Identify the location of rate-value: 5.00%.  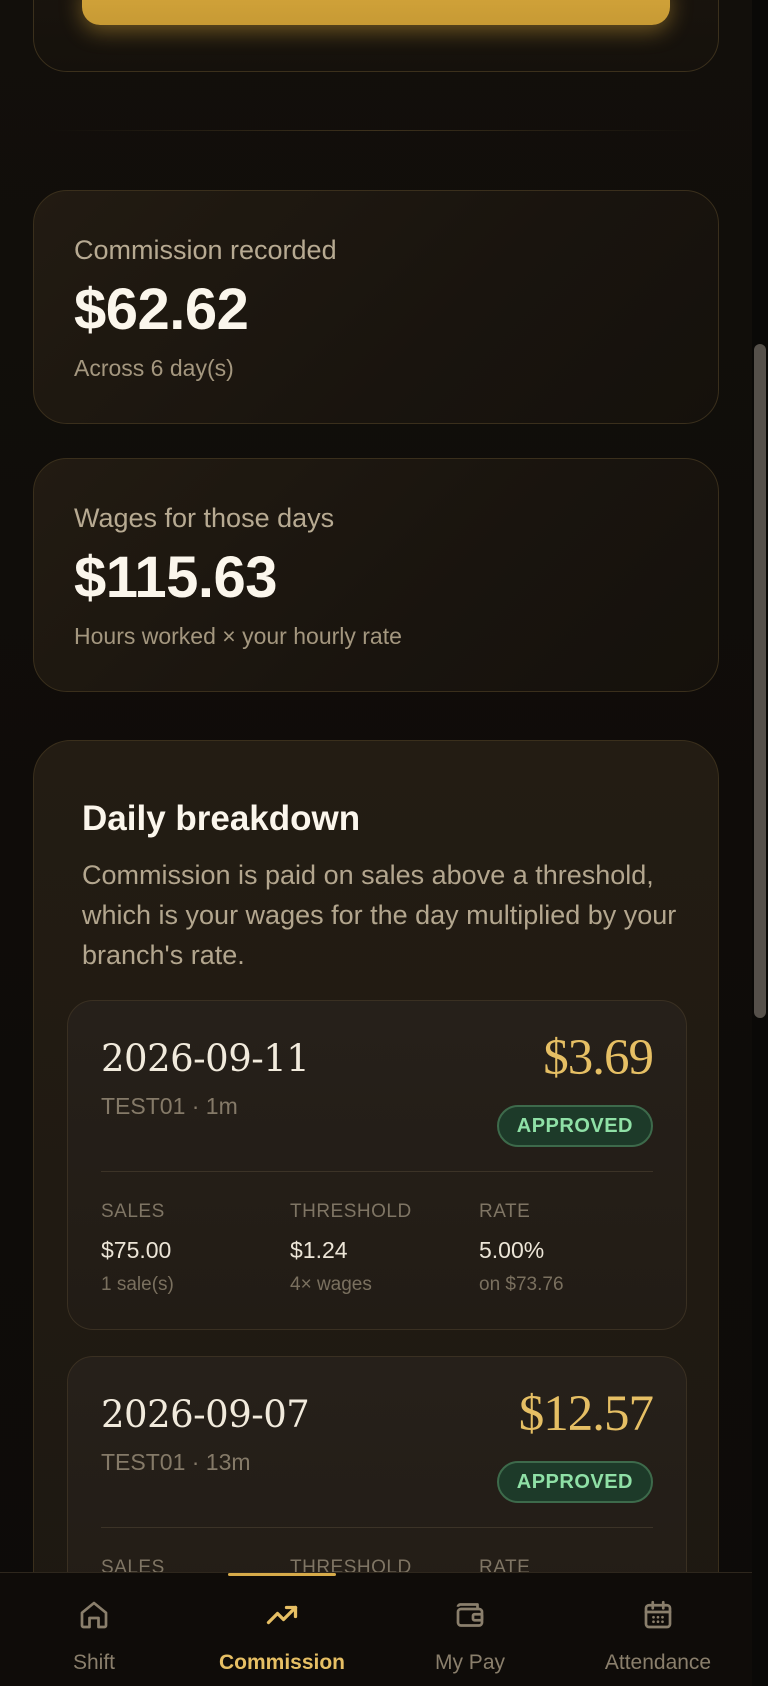
(512, 1250).